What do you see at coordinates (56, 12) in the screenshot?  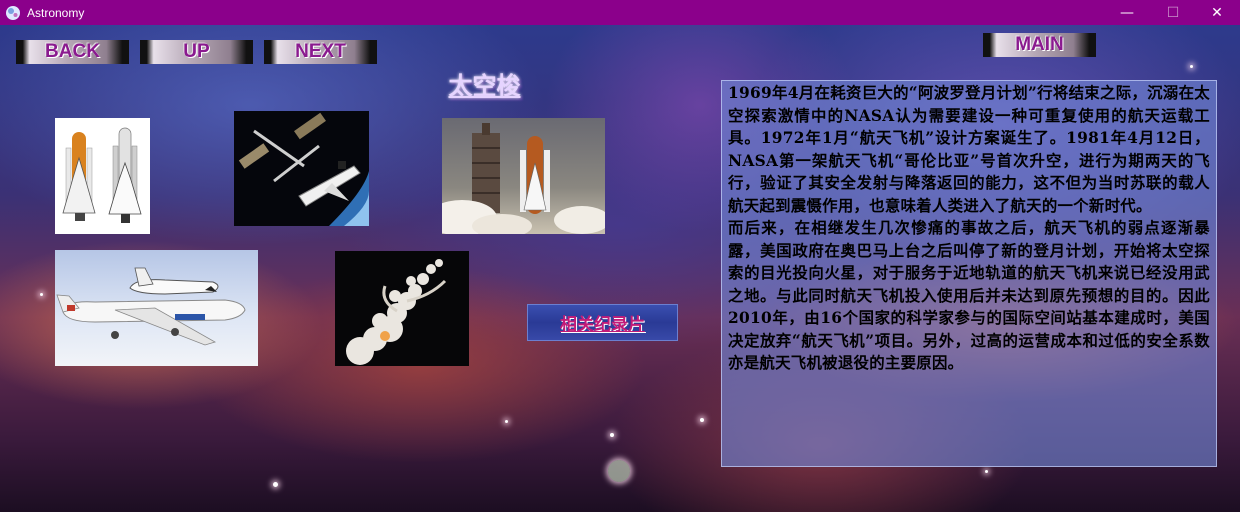 I see `window-title: Astronomy` at bounding box center [56, 12].